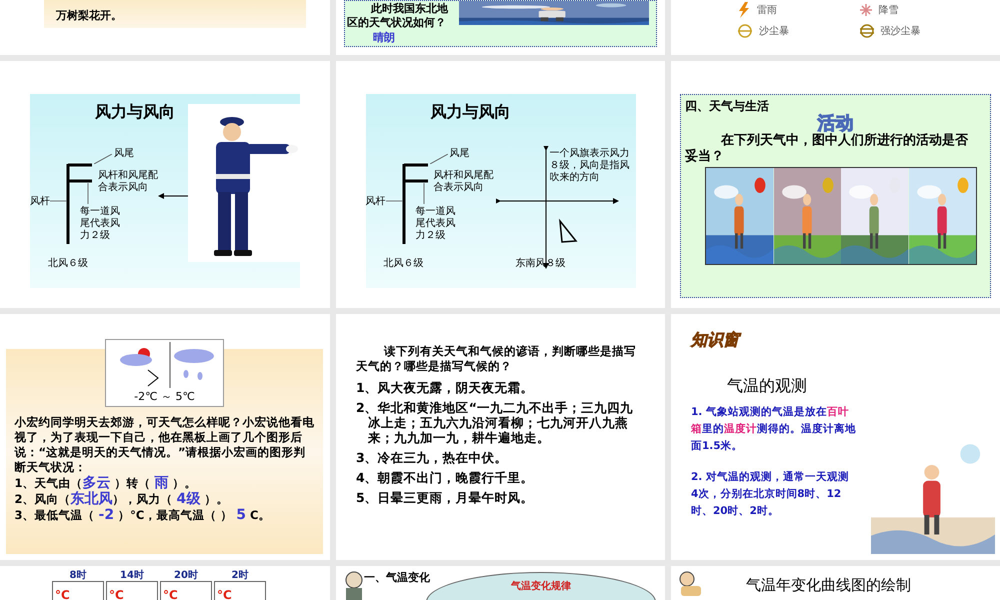 The image size is (1000, 600). What do you see at coordinates (398, 16) in the screenshot?
I see `question-text: 此时我国东北地区的天气状况如何？` at bounding box center [398, 16].